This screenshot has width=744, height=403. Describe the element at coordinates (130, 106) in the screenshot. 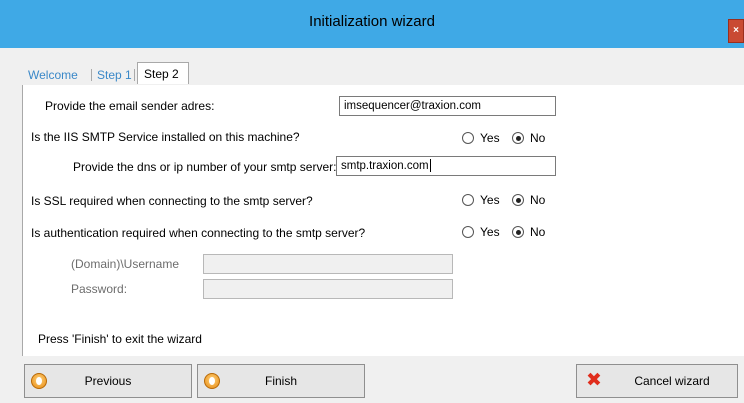

I see `sender-label: Provide the email sender adres:` at that location.